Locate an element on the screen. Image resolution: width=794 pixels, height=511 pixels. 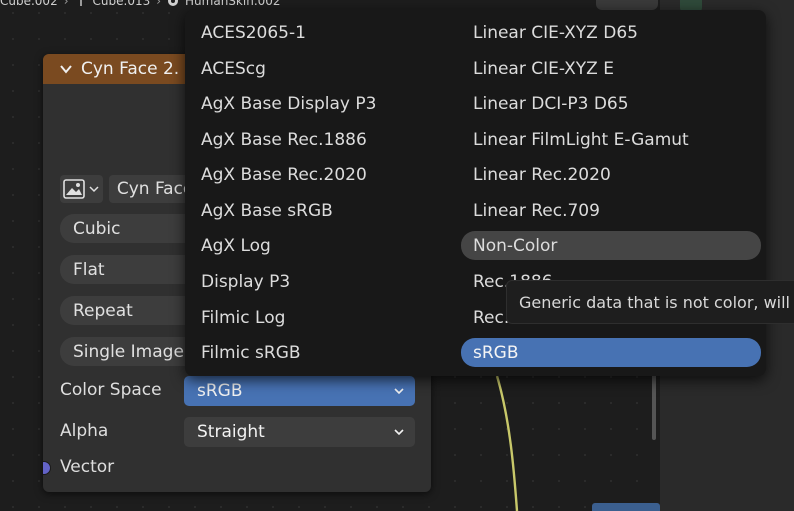
breadcrumb: Cube.002 › Cube.013 › HumanSkin.002 is located at coordinates (140, 4).